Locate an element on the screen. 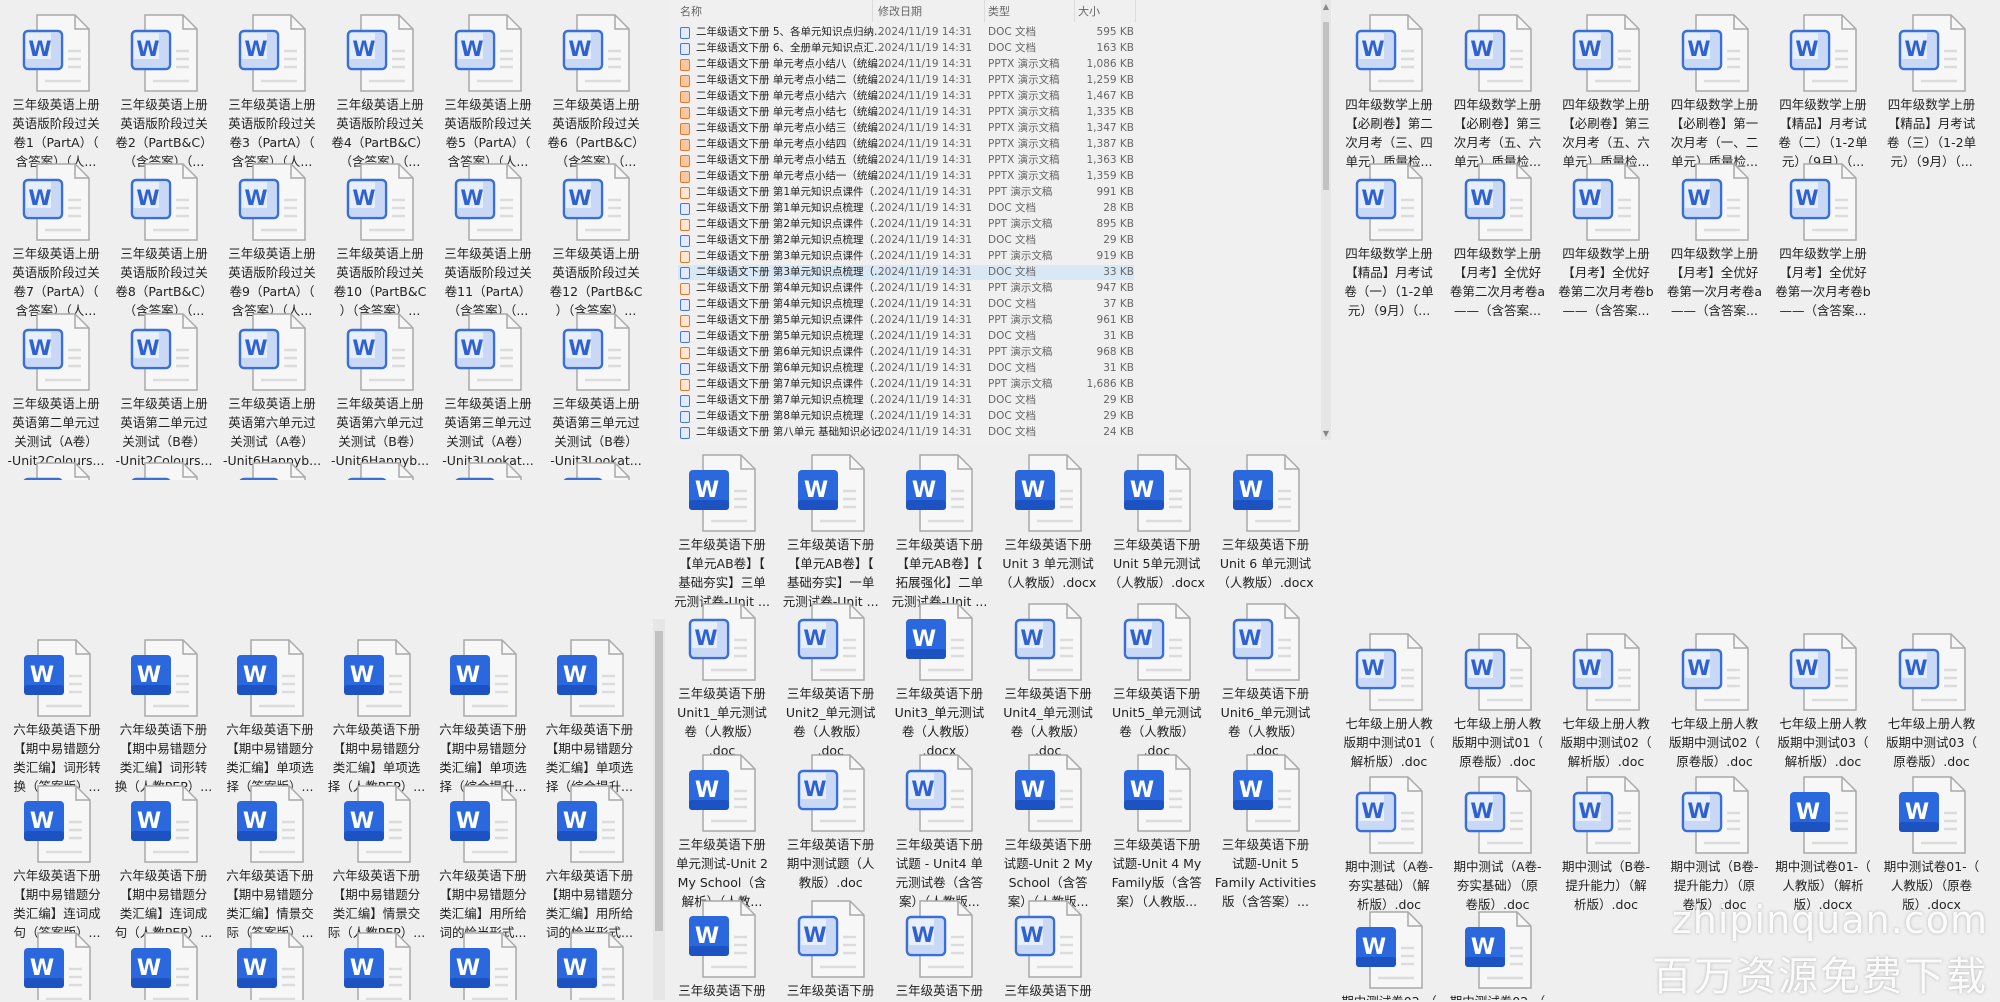 The width and height of the screenshot is (2000, 1002). file-item: W 七年级上册人教 版期中测试03（ 原卷版）.doc is located at coordinates (1932, 701).